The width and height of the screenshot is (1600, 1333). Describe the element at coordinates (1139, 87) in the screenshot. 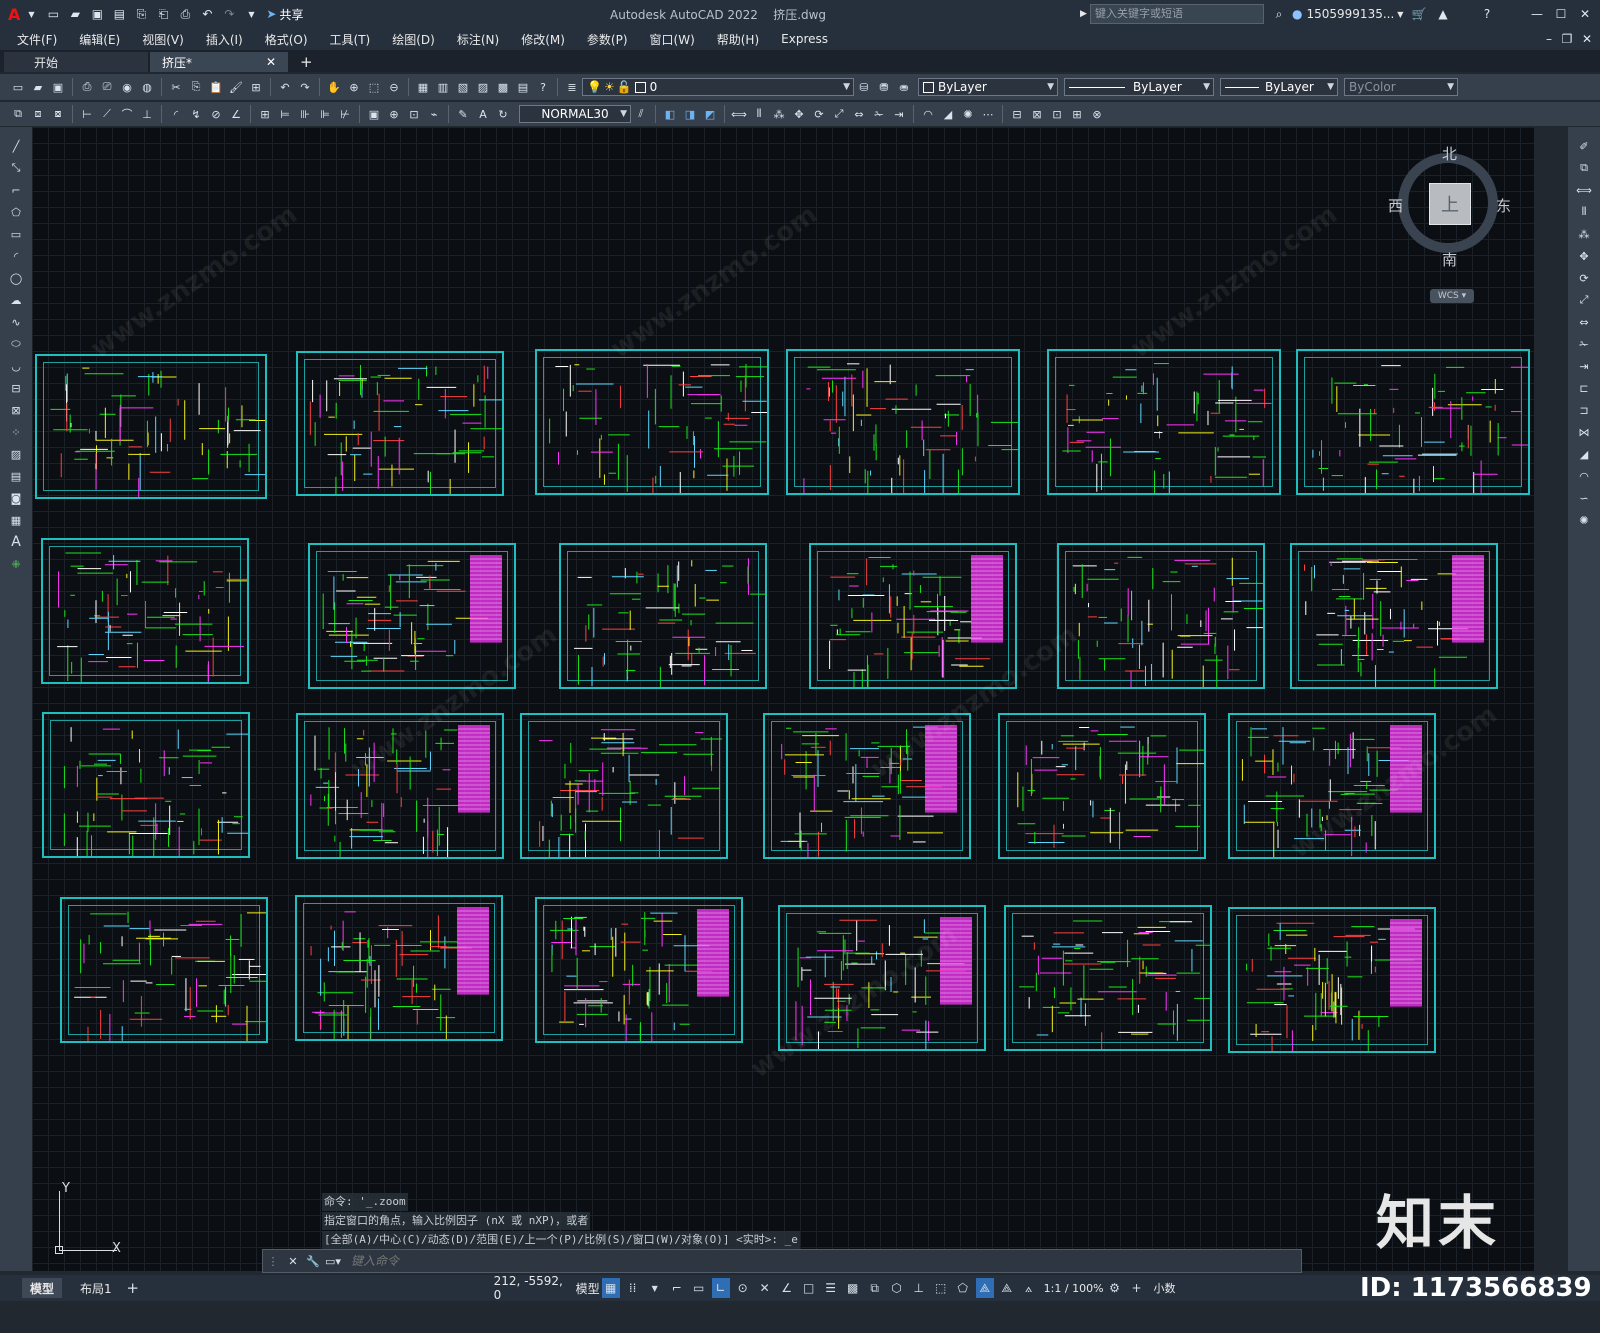

I see `linetype-dropdown: ByLayer ▼` at that location.